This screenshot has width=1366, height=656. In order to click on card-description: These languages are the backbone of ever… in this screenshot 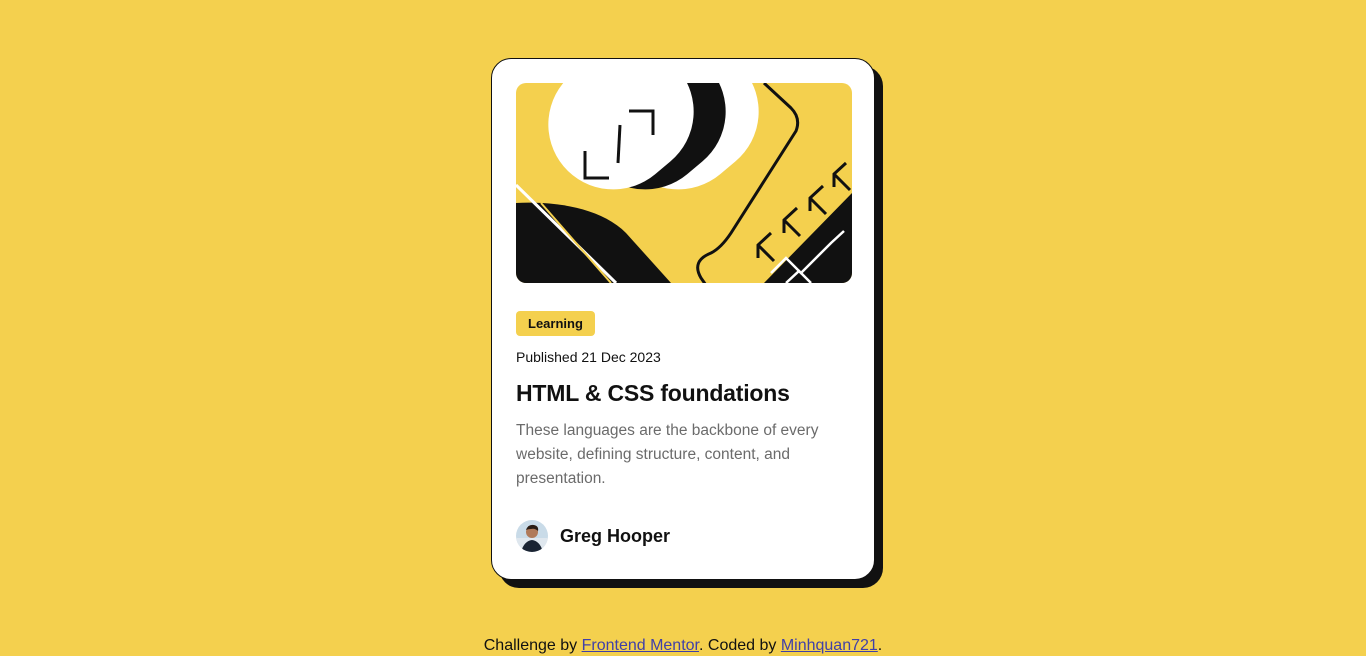, I will do `click(667, 454)`.